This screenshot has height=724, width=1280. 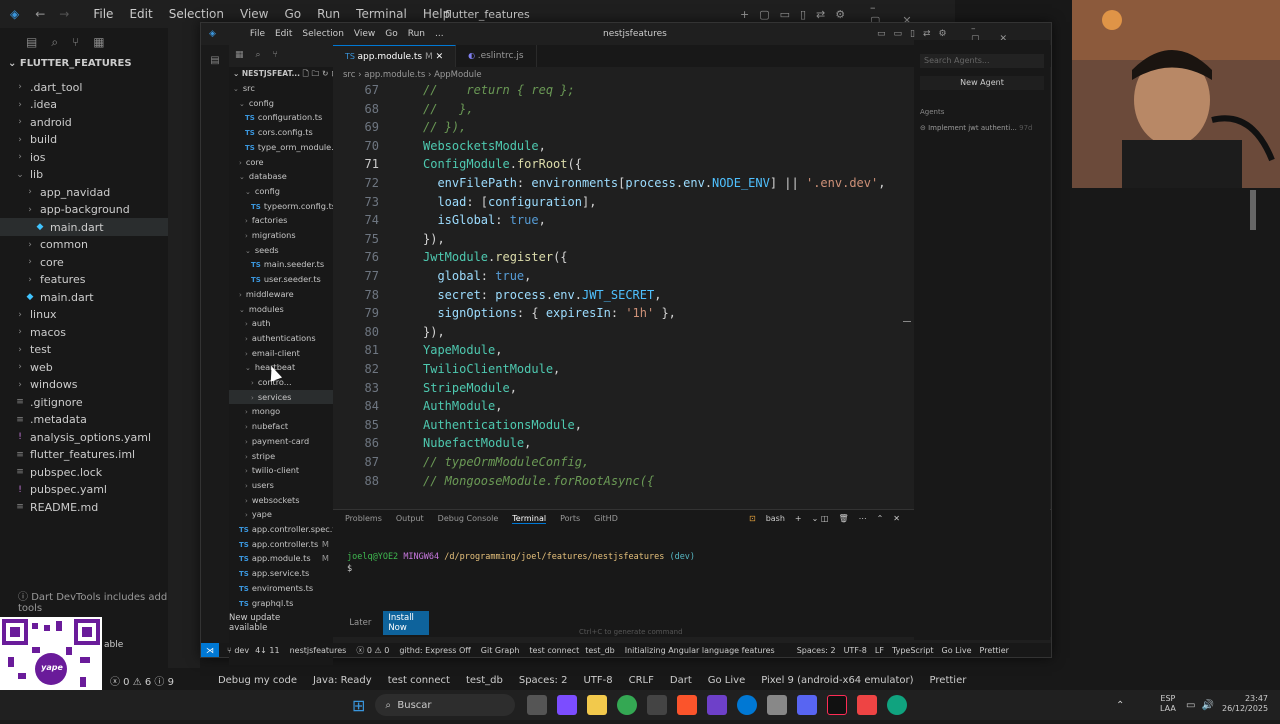 I want to click on panel-tab-debug-console: Debug Console, so click(x=468, y=519).